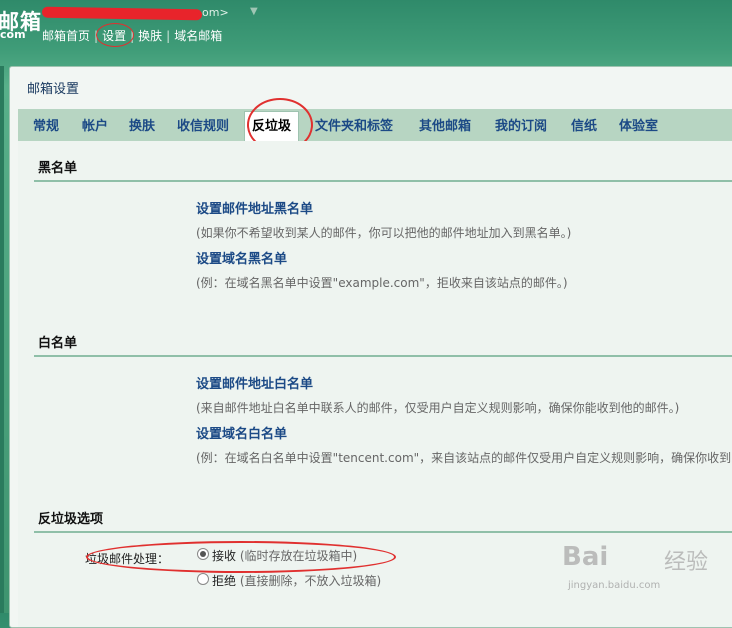 Image resolution: width=732 pixels, height=628 pixels. What do you see at coordinates (95, 127) in the screenshot?
I see `tab-account: 帐户` at bounding box center [95, 127].